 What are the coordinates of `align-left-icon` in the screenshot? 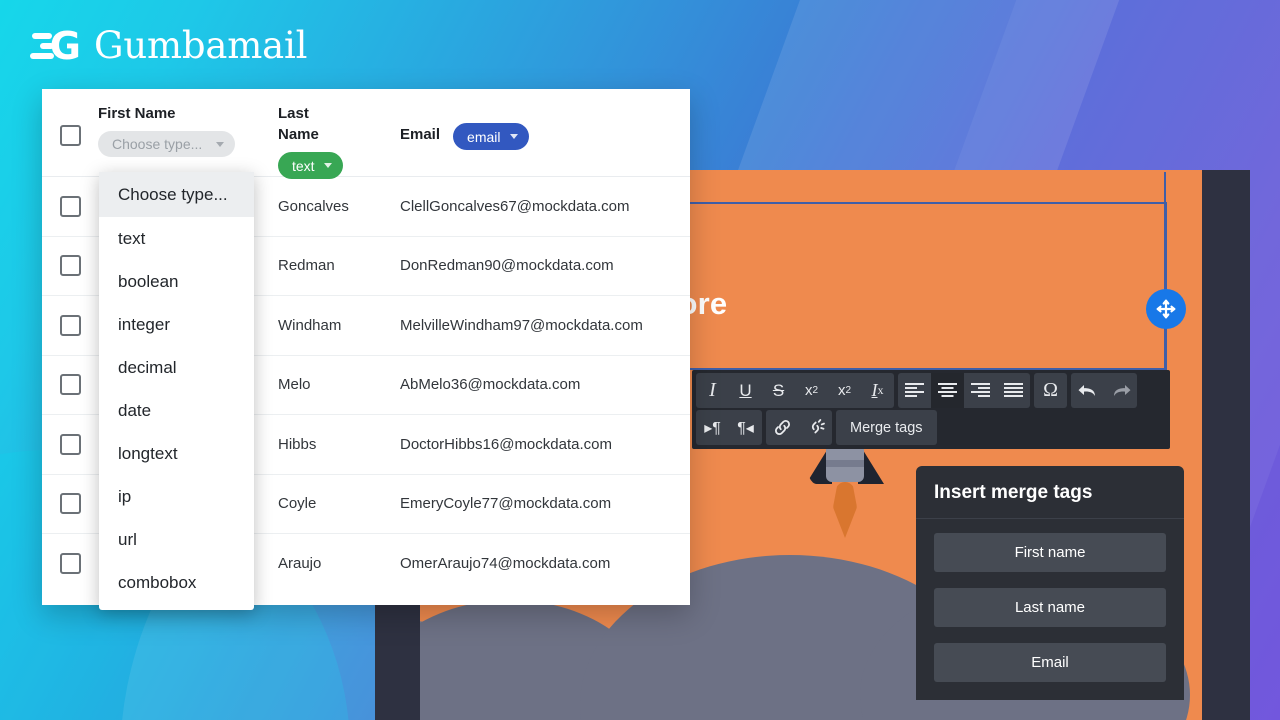 It's located at (914, 390).